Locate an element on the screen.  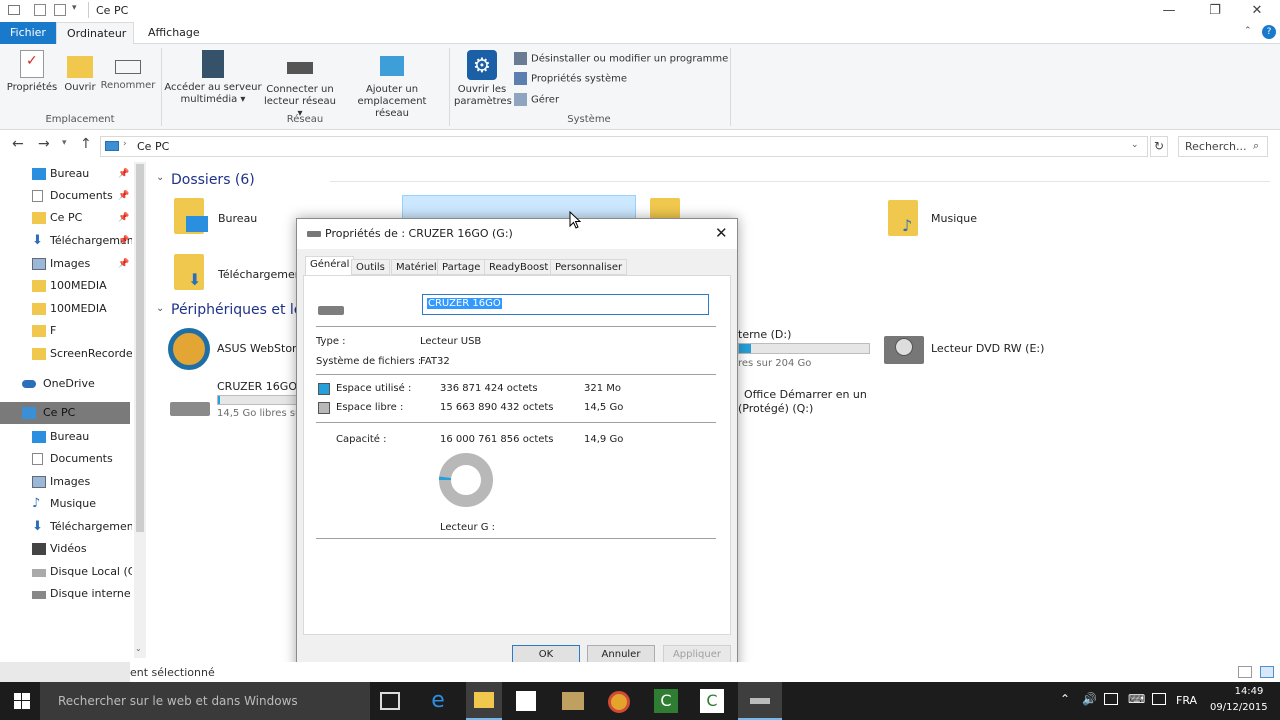
nav-scrollbar: ⌄ is located at coordinates (140, 410).